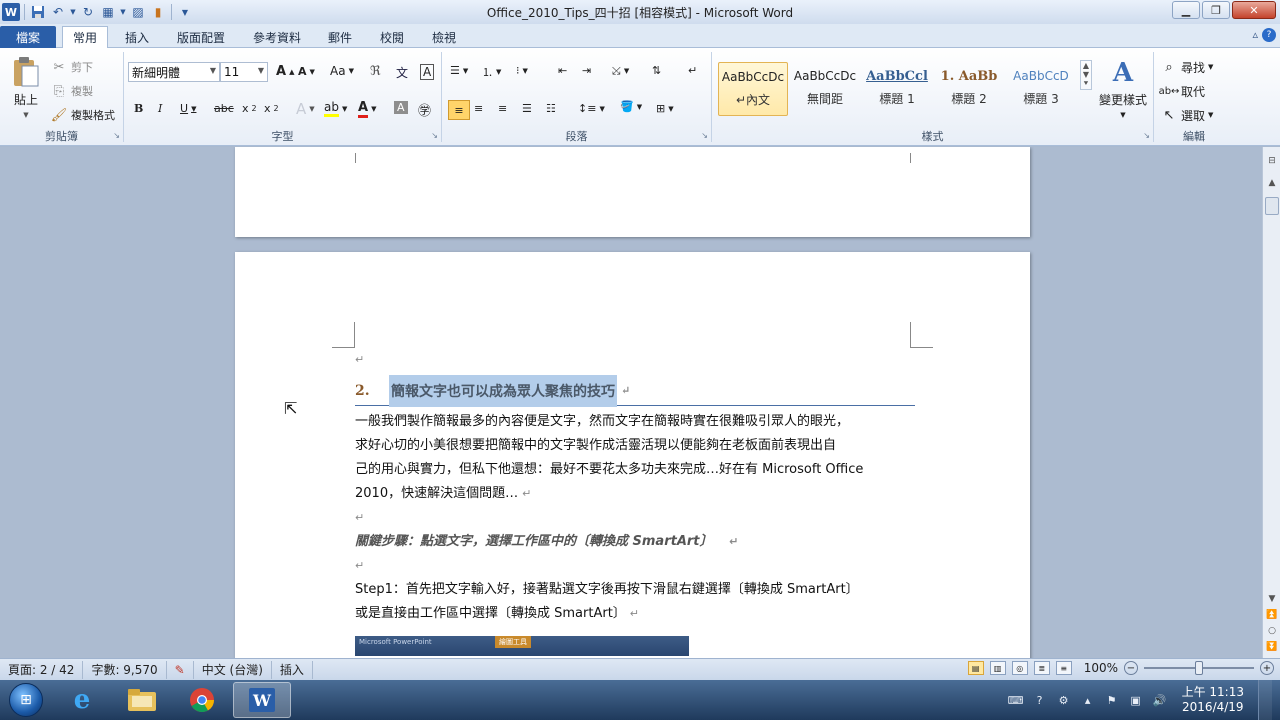 The image size is (1280, 720). What do you see at coordinates (108, 12) in the screenshot?
I see `table-icon: ▦` at bounding box center [108, 12].